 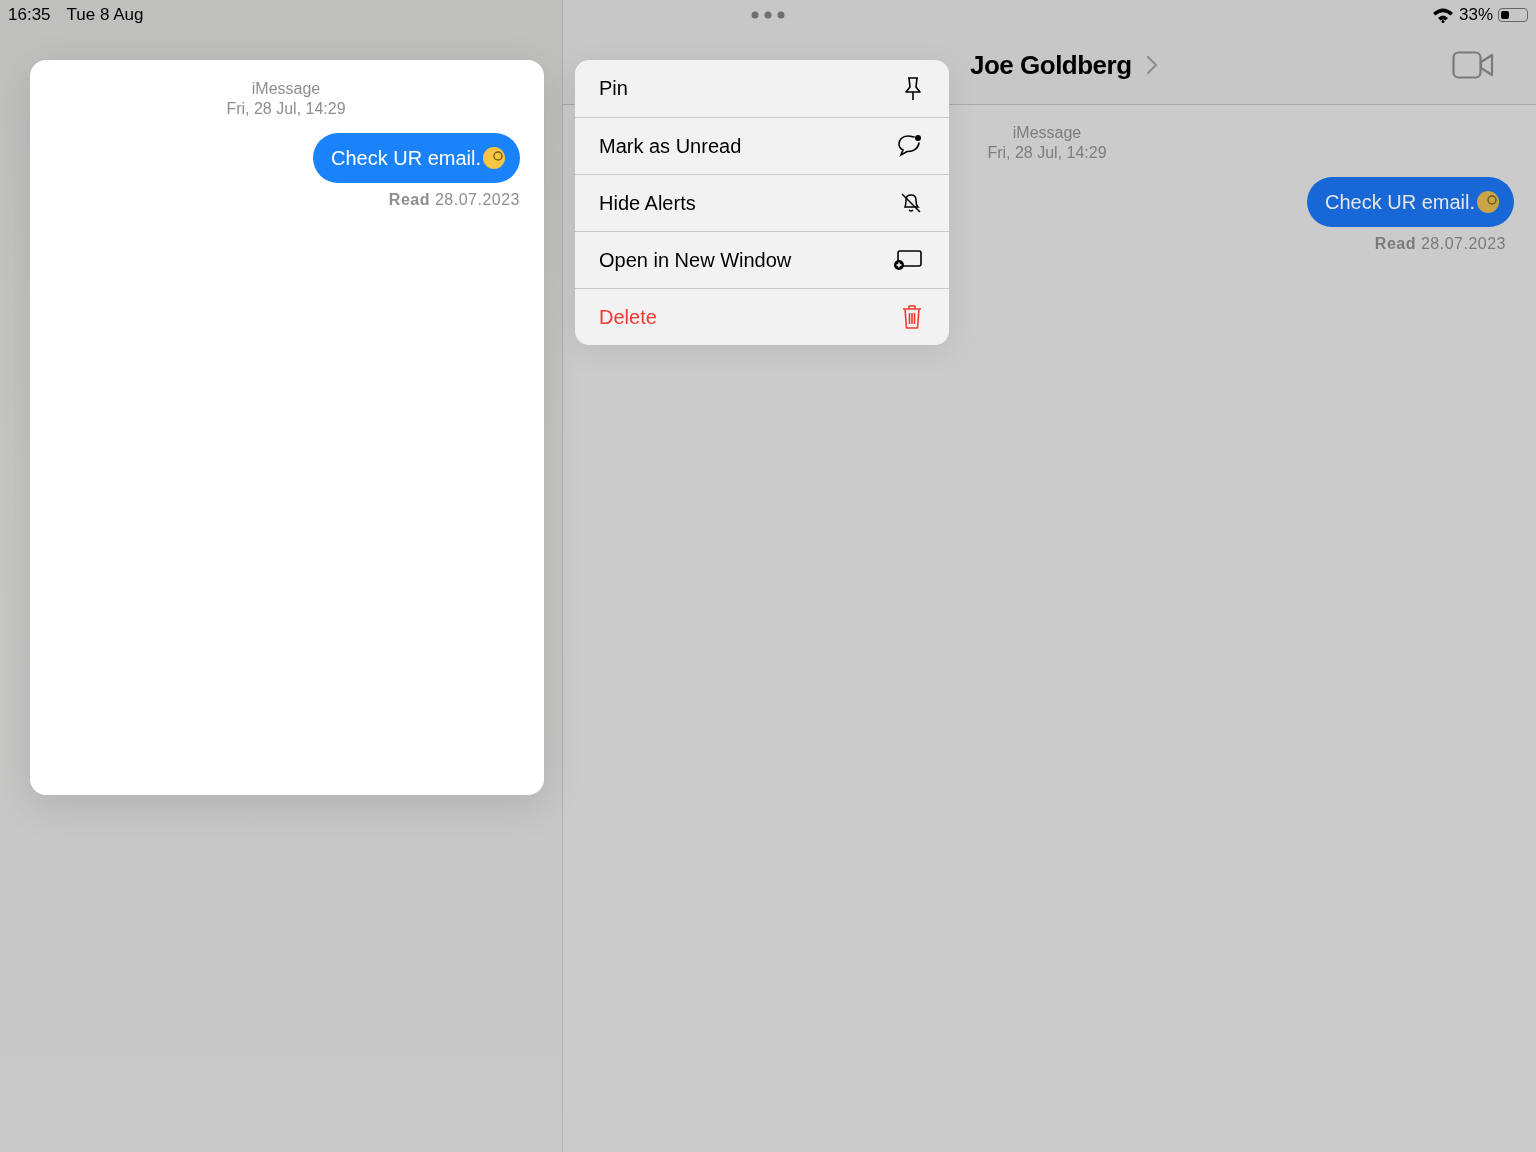 What do you see at coordinates (1051, 65) in the screenshot?
I see `contact-name: Joe Goldberg` at bounding box center [1051, 65].